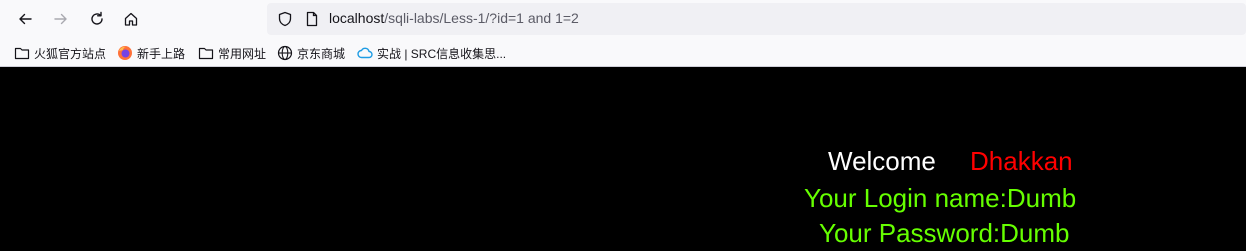 This screenshot has height=251, width=1246. Describe the element at coordinates (70, 53) in the screenshot. I see `bookmark-label: 火狐官方站点` at that location.